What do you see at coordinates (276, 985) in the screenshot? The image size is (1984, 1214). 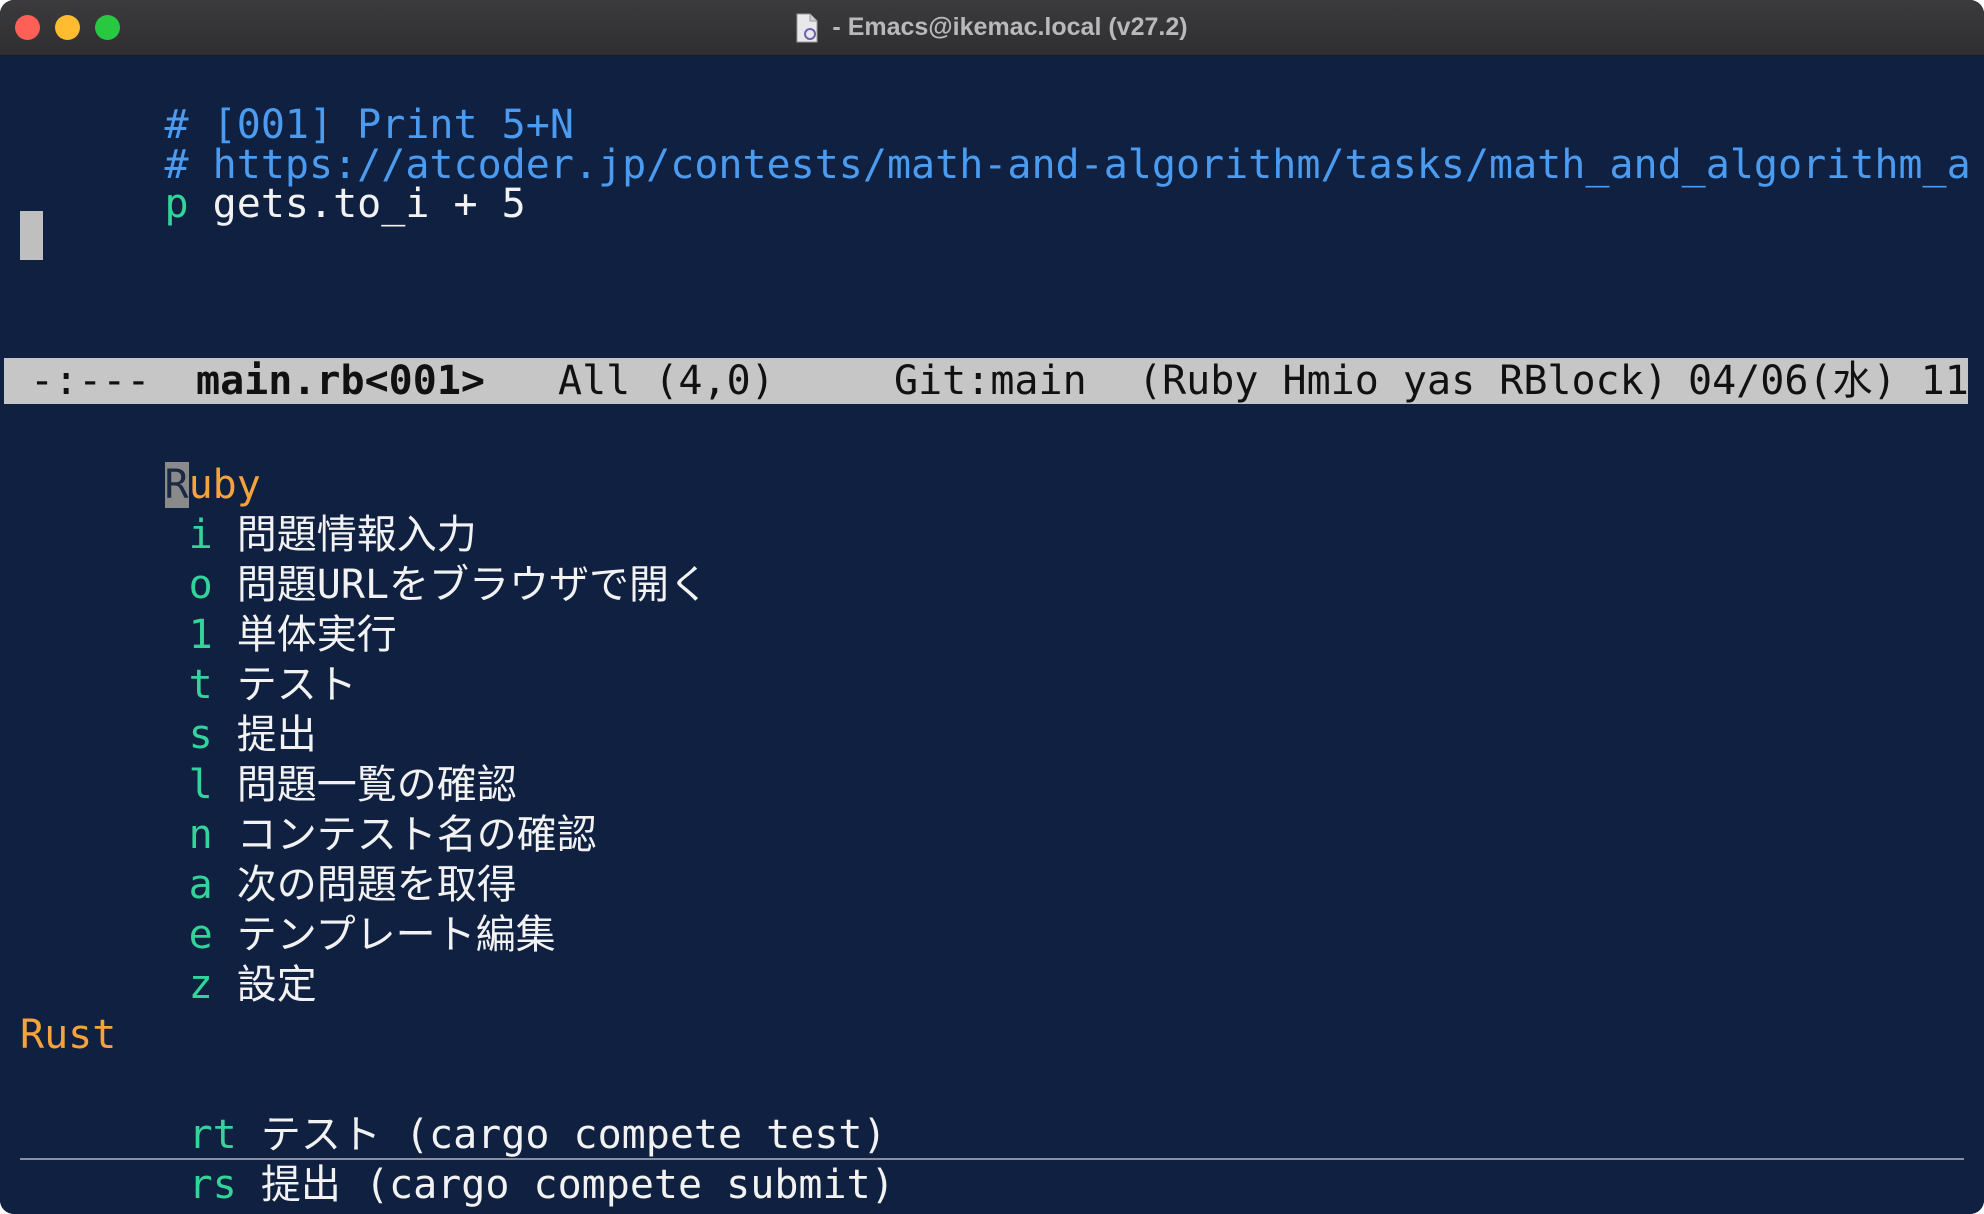 I see `menu-label: 設定` at bounding box center [276, 985].